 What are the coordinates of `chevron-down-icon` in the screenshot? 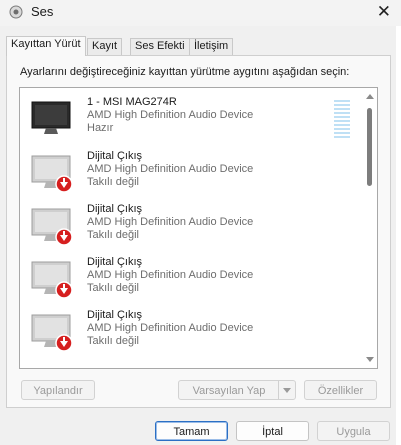 It's located at (286, 390).